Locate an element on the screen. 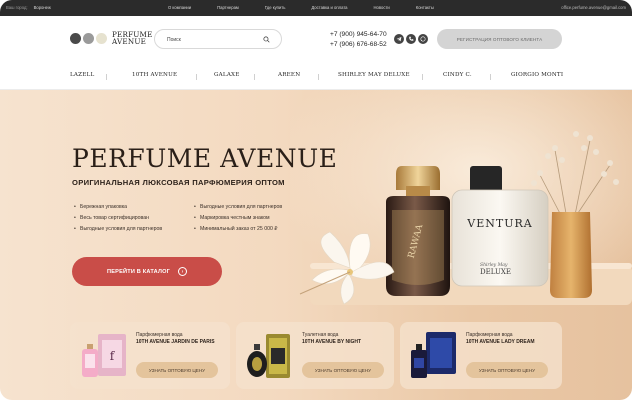 The height and width of the screenshot is (400, 632). search-box is located at coordinates (218, 39).